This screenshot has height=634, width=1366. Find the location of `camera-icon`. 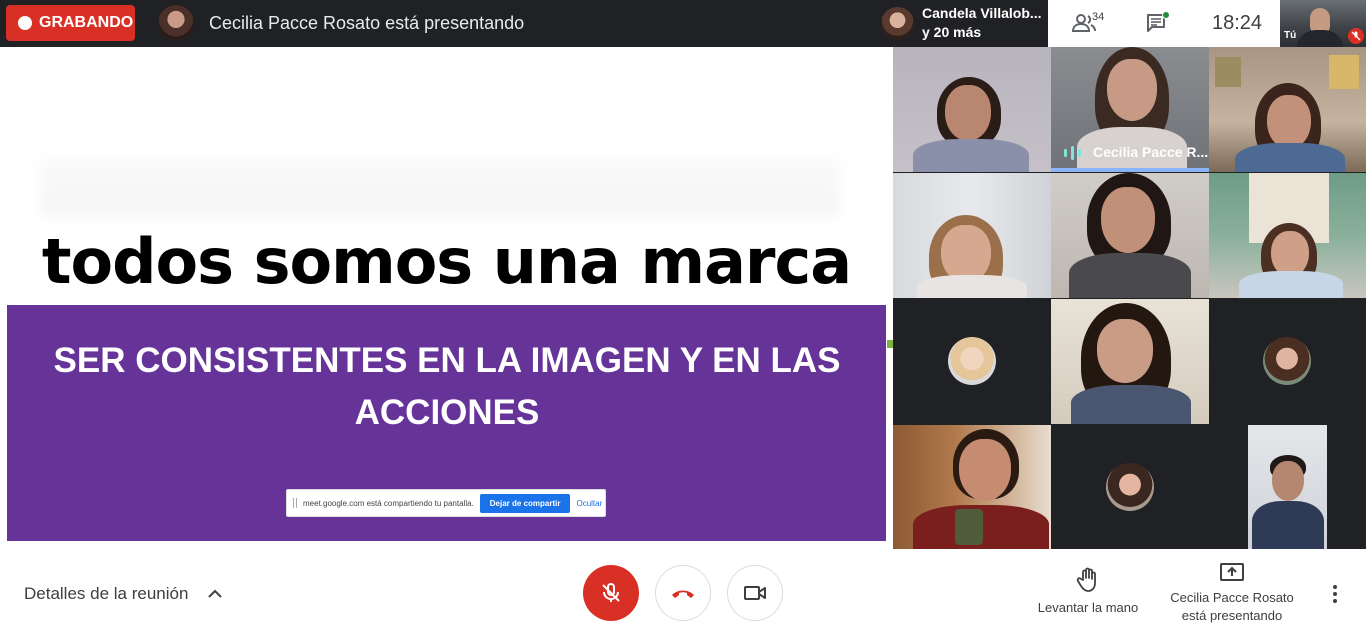

camera-icon is located at coordinates (755, 593).